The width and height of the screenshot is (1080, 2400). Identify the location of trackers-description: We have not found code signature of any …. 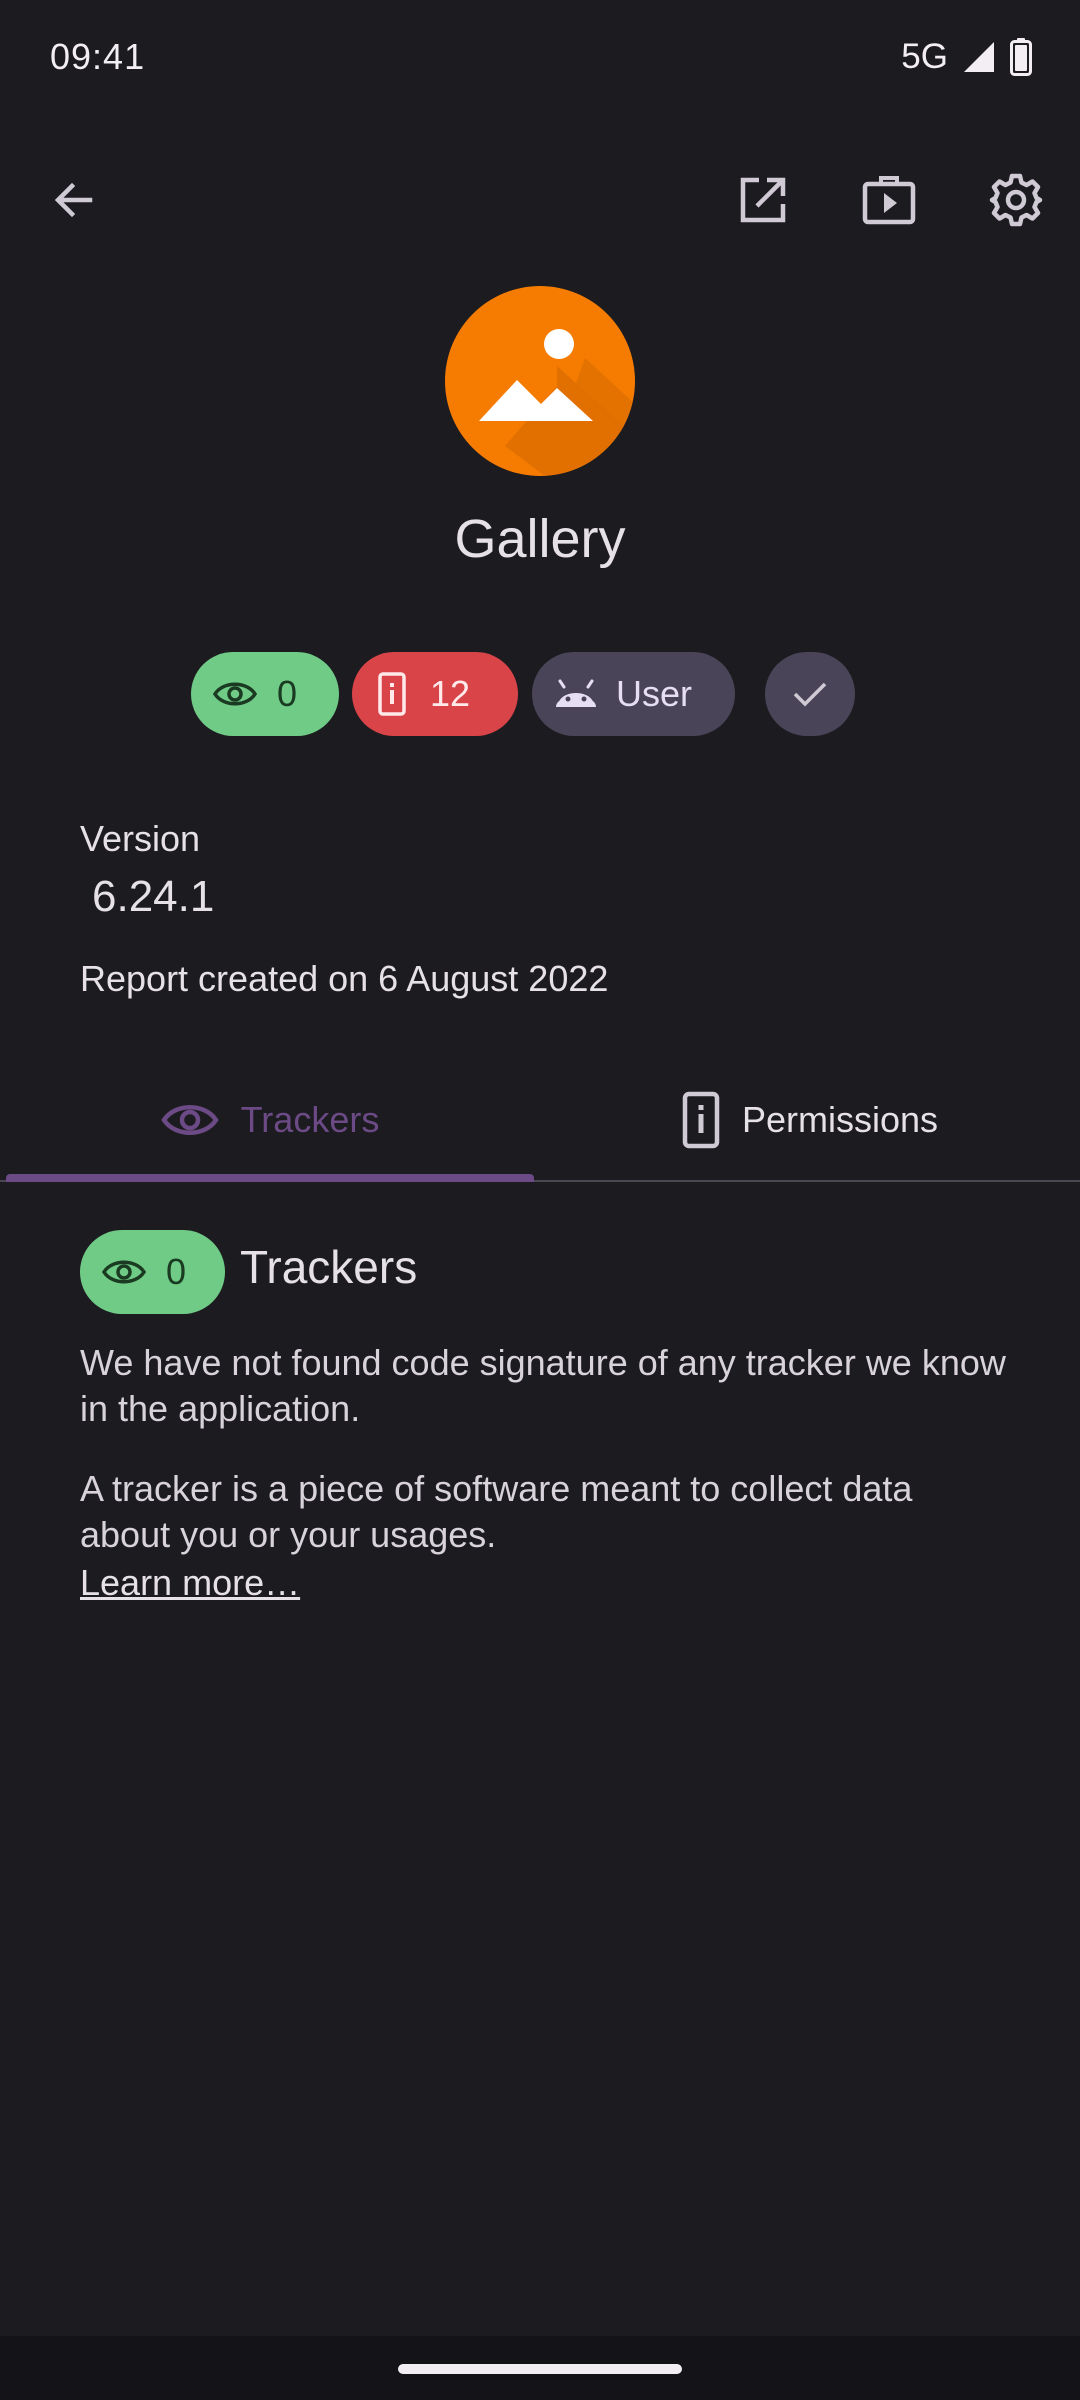
(543, 1385).